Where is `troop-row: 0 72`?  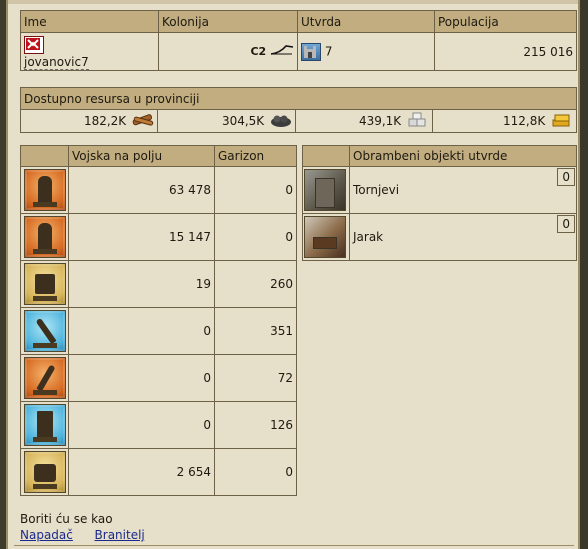
troop-row: 0 72 is located at coordinates (158, 378).